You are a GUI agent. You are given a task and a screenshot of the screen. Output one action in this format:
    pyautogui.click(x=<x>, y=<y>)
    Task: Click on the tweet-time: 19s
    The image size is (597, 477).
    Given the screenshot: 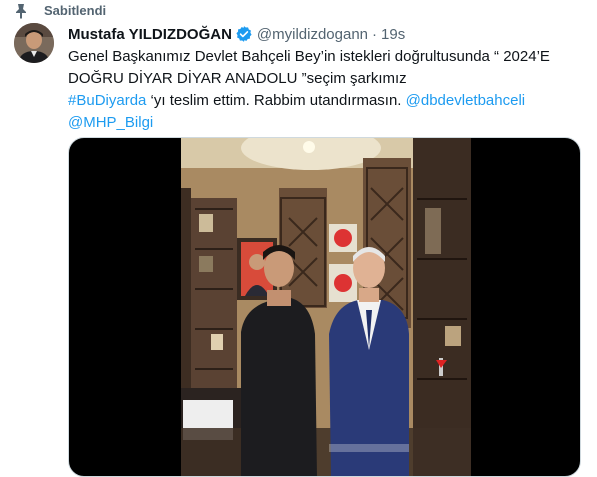 What is the action you would take?
    pyautogui.click(x=393, y=34)
    